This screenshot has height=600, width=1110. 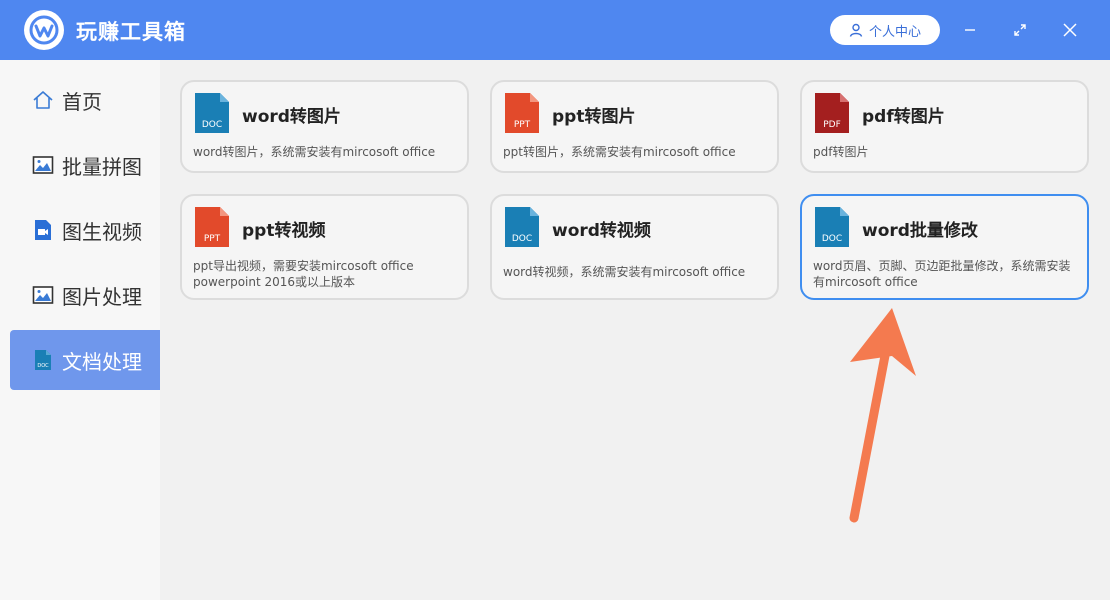 What do you see at coordinates (594, 117) in the screenshot?
I see `card-title: ppt转图片` at bounding box center [594, 117].